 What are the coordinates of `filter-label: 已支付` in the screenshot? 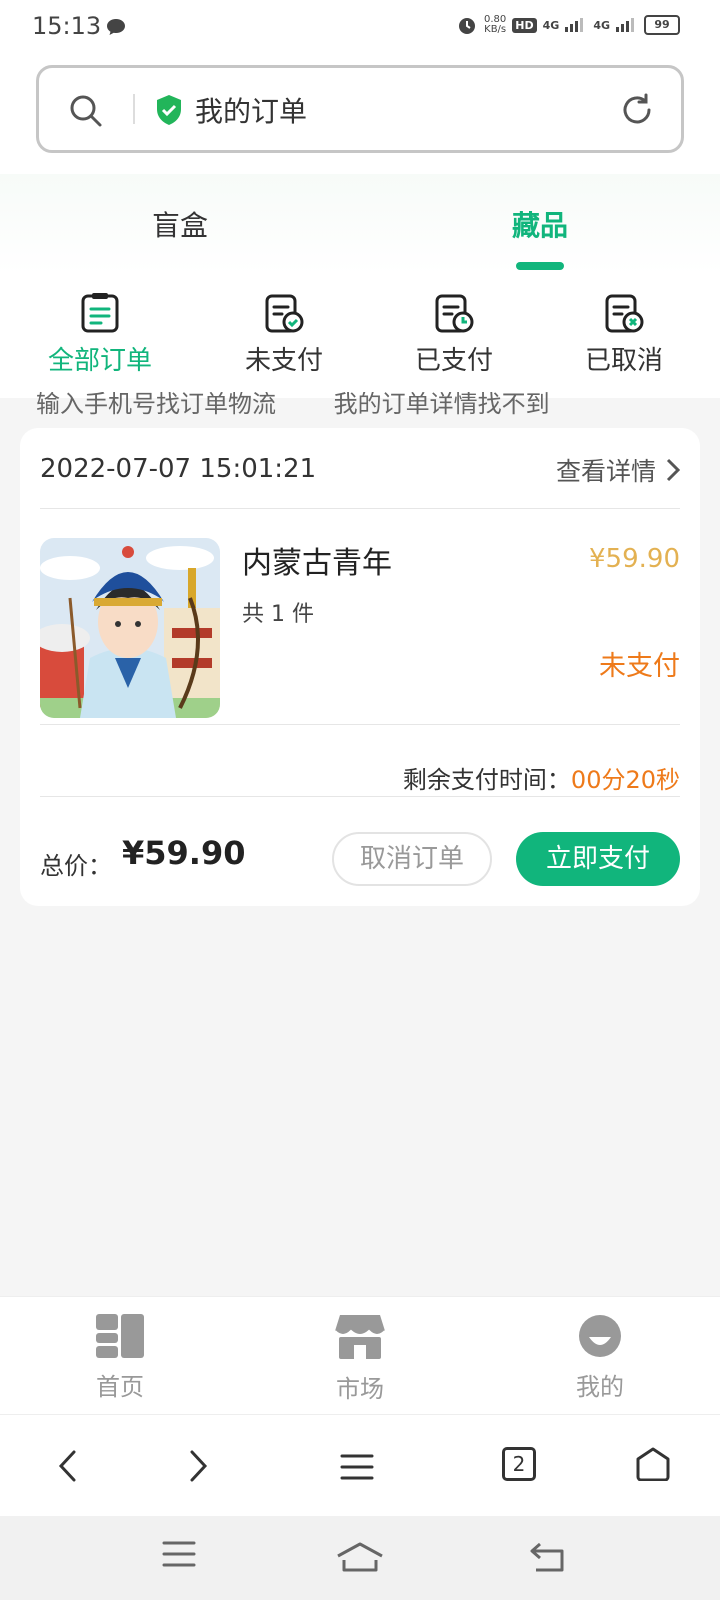 It's located at (453, 361).